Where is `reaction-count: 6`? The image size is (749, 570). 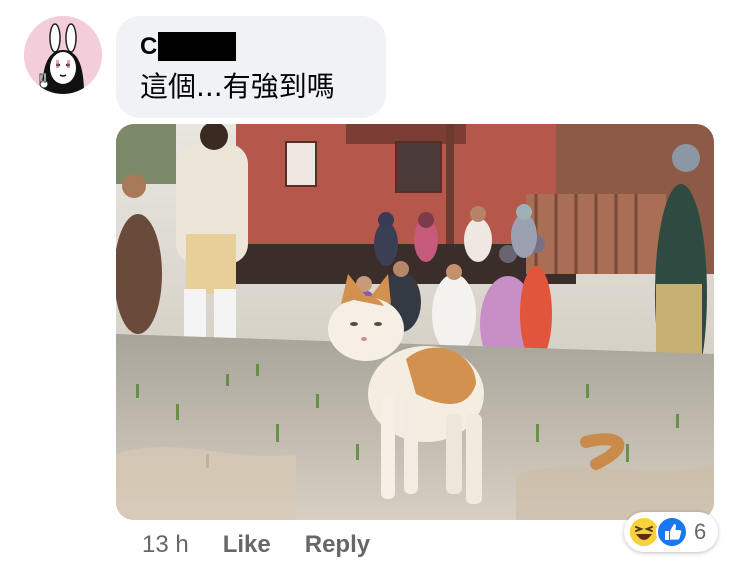 reaction-count: 6 is located at coordinates (700, 531).